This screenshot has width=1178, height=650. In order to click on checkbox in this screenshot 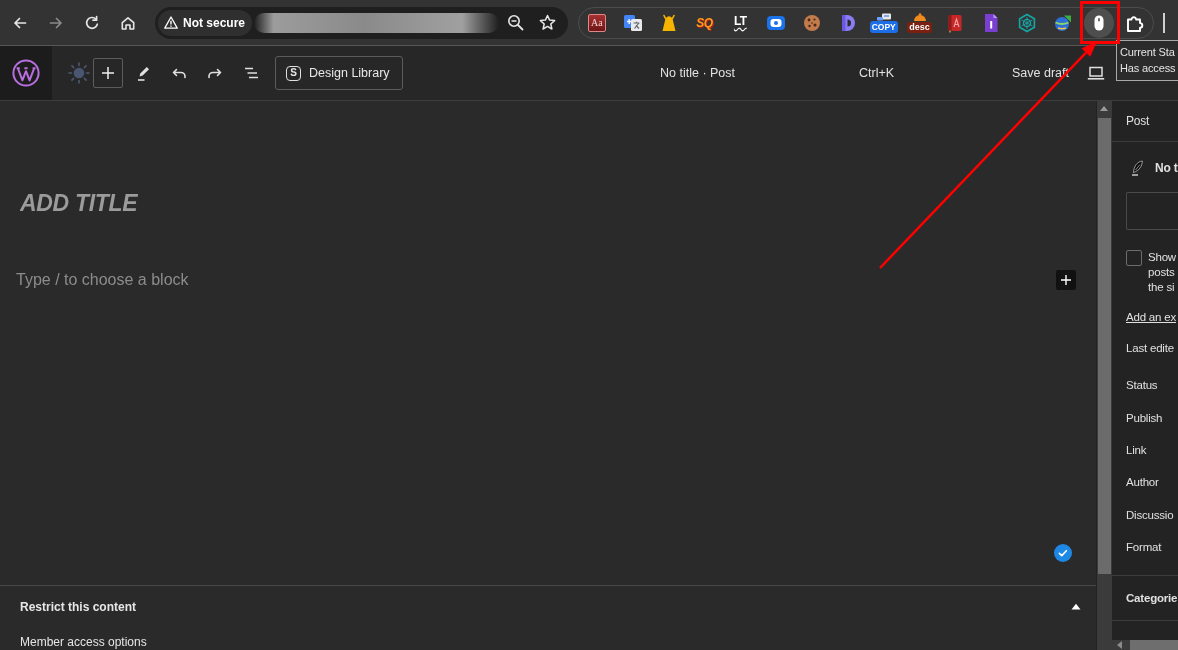, I will do `click(1134, 258)`.